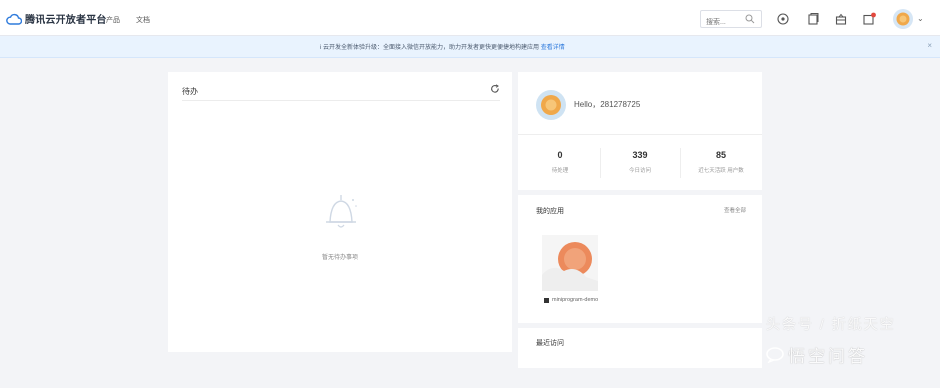 The height and width of the screenshot is (388, 940). I want to click on search-input, so click(721, 22).